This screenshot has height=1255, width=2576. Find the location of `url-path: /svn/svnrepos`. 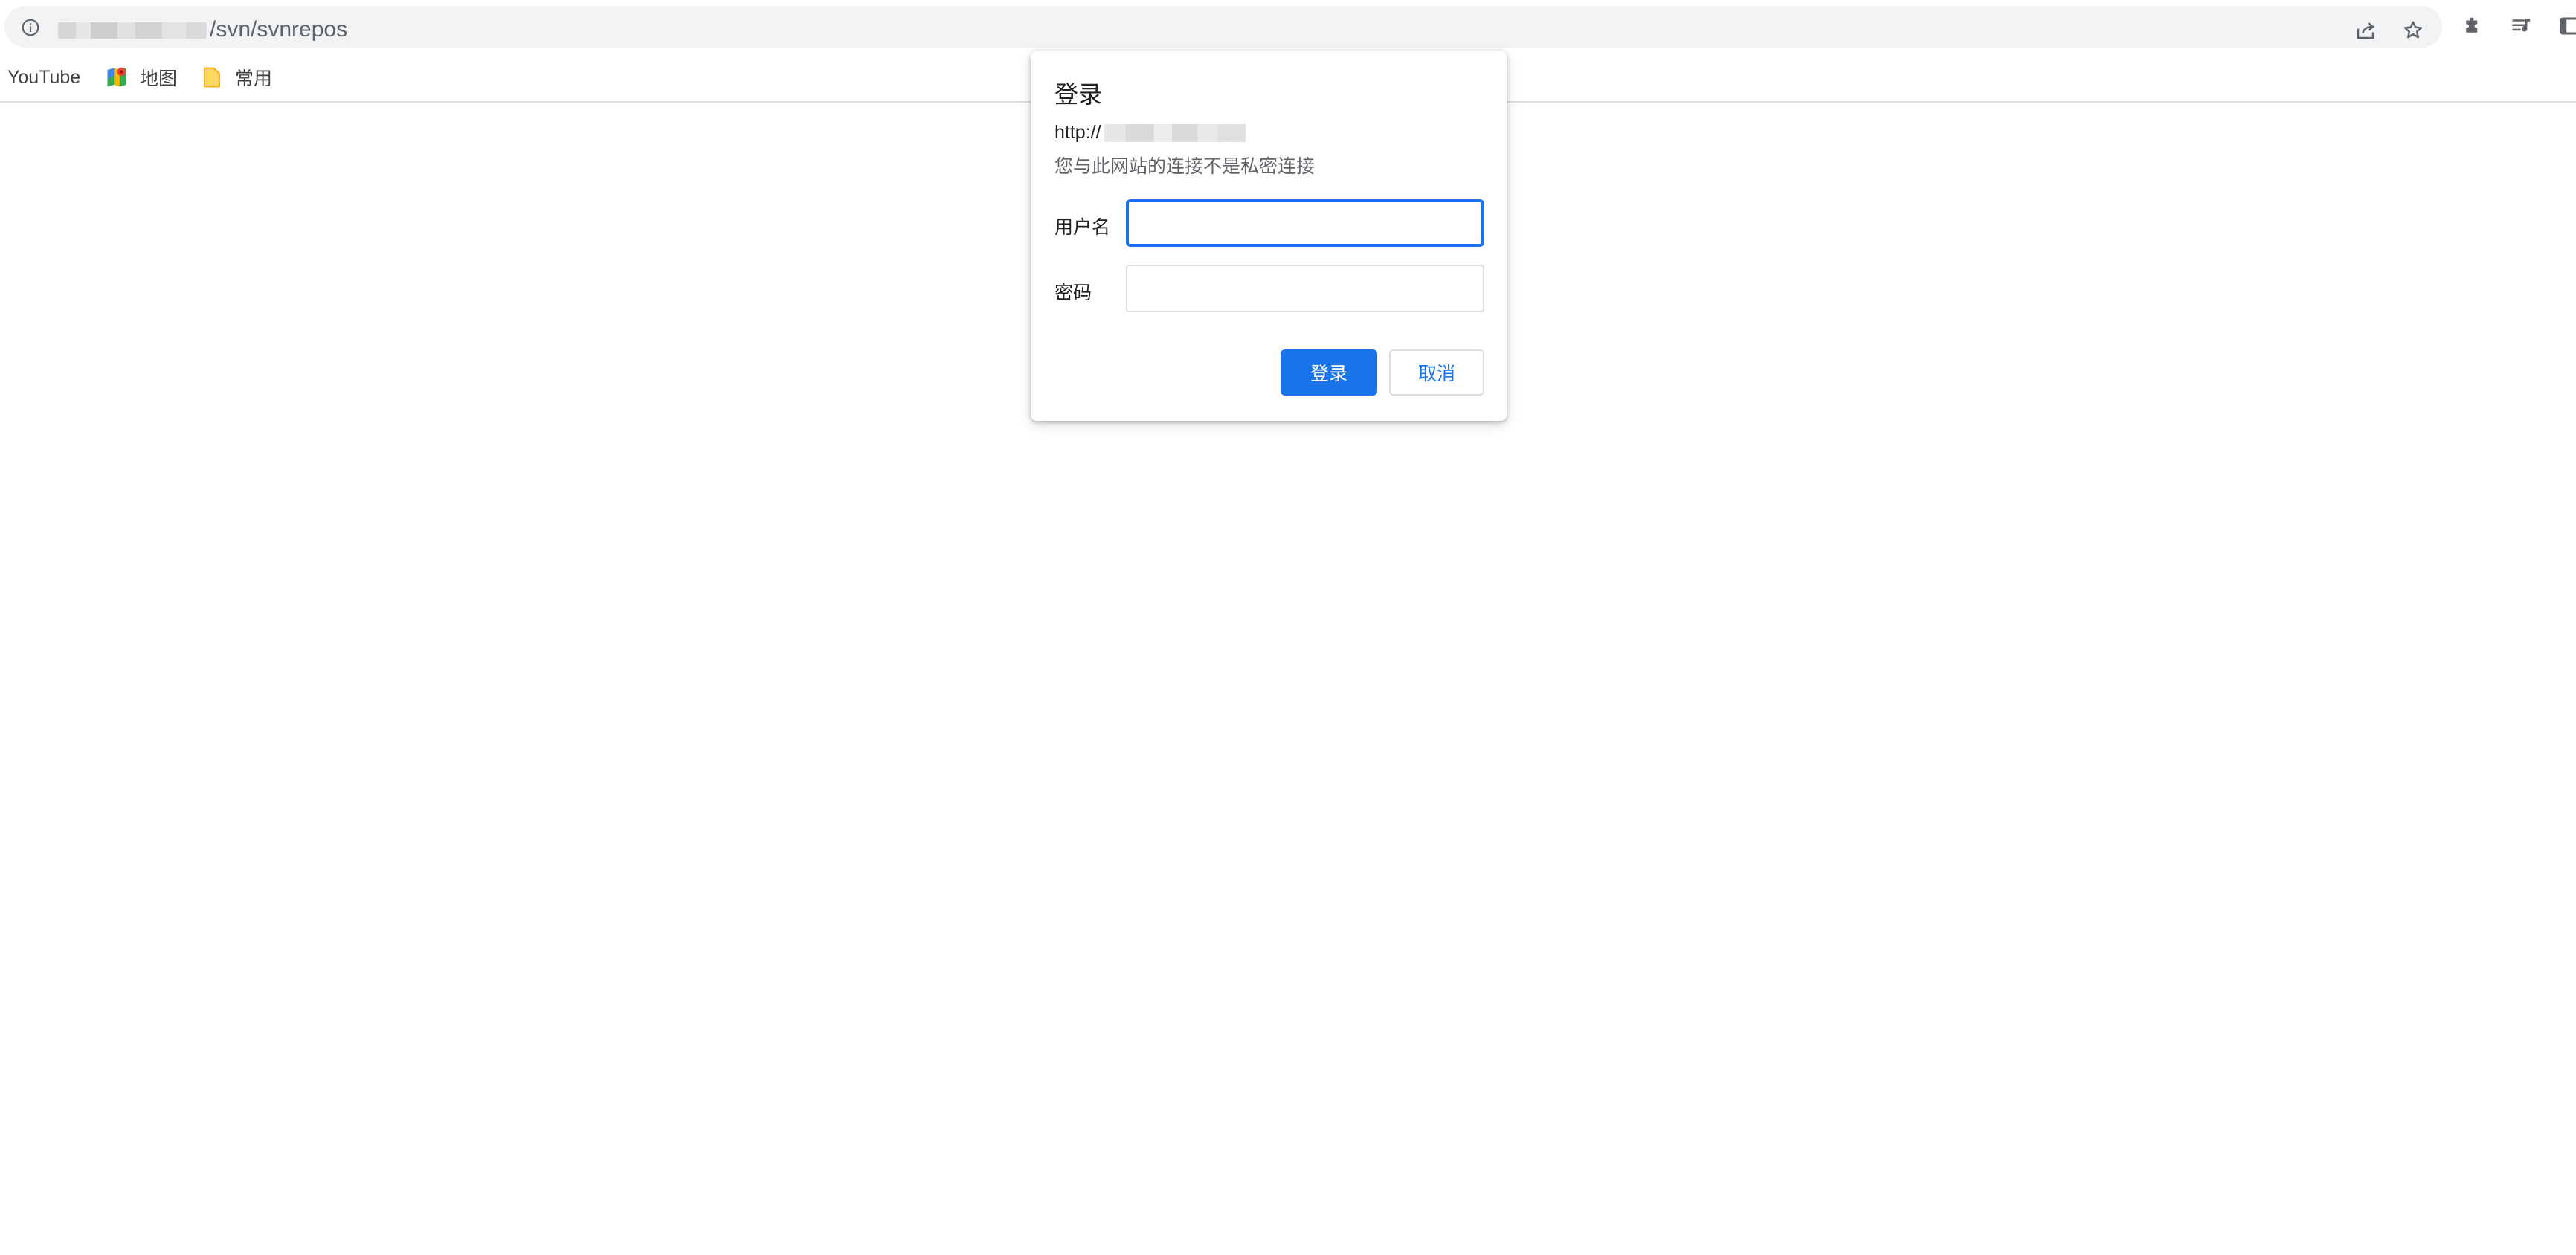

url-path: /svn/svnrepos is located at coordinates (278, 30).